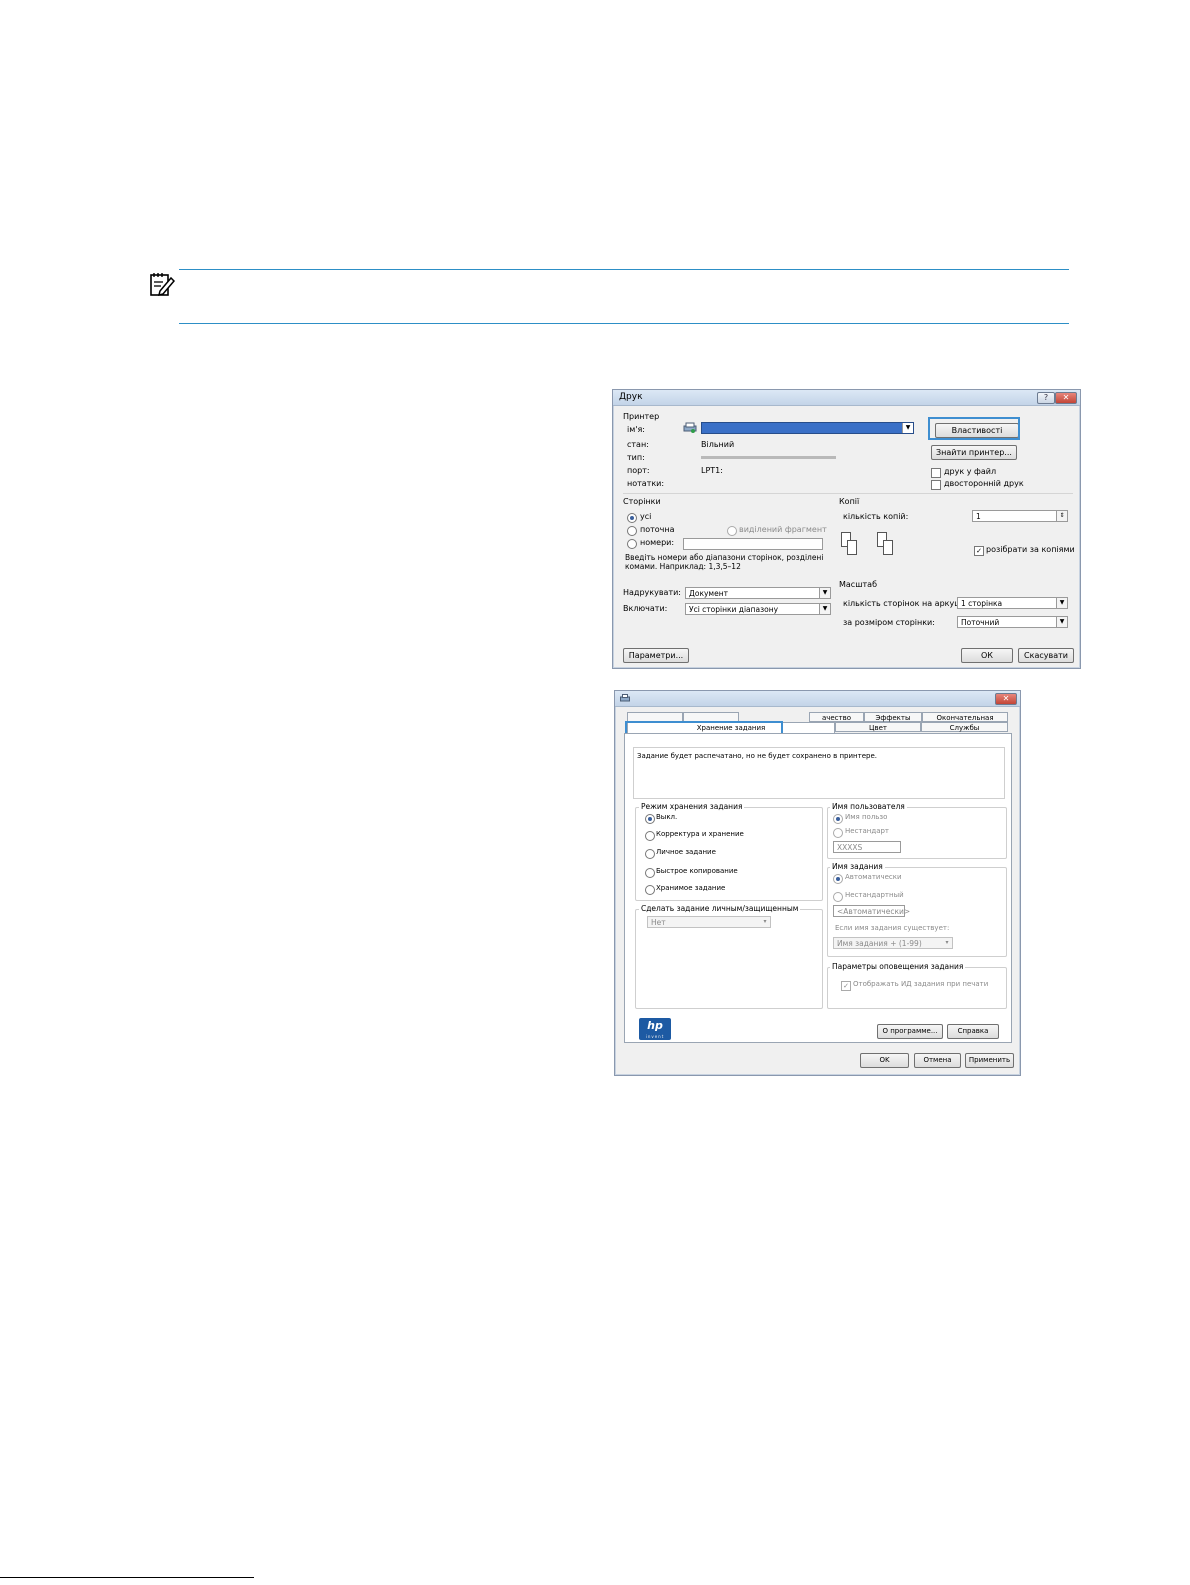 This screenshot has width=1190, height=1585. What do you see at coordinates (655, 1036) in the screenshot?
I see `hp-logo-sub: invent` at bounding box center [655, 1036].